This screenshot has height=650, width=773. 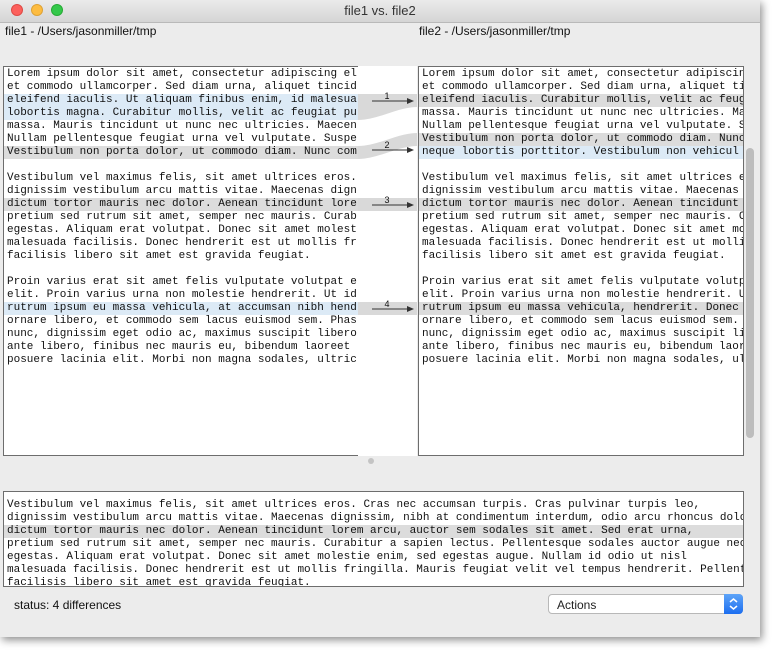 What do you see at coordinates (371, 461) in the screenshot?
I see `split-divider-handle` at bounding box center [371, 461].